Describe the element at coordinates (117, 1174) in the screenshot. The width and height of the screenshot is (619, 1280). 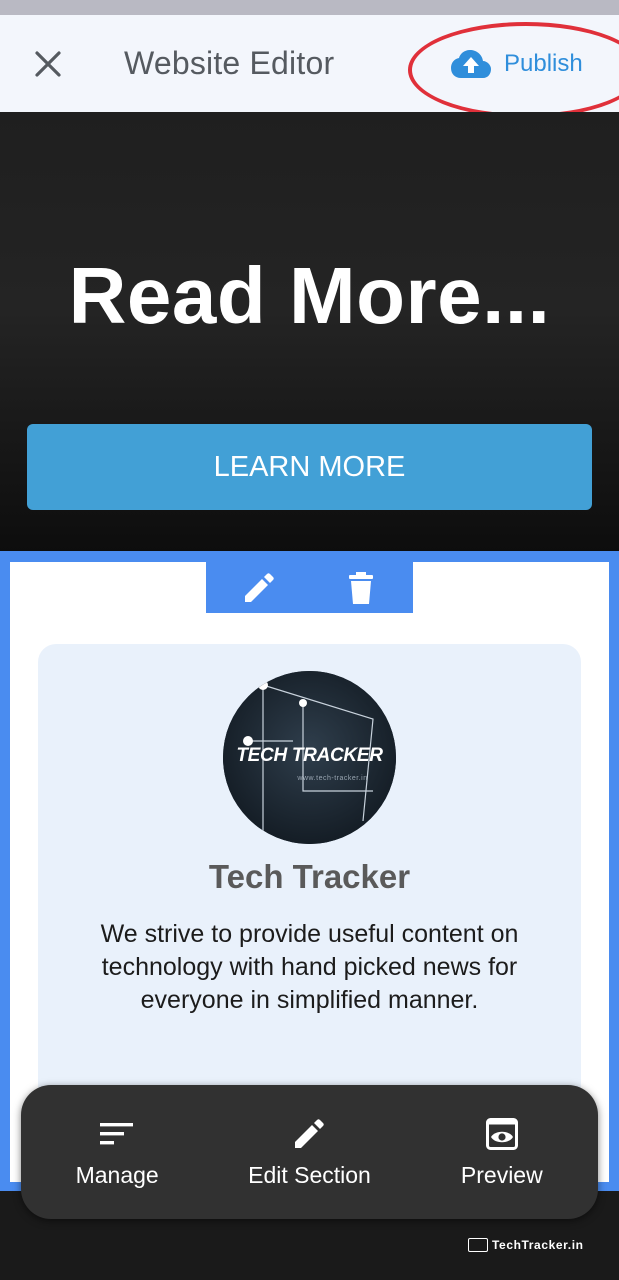
I see `nav-manage-label: Manage` at that location.